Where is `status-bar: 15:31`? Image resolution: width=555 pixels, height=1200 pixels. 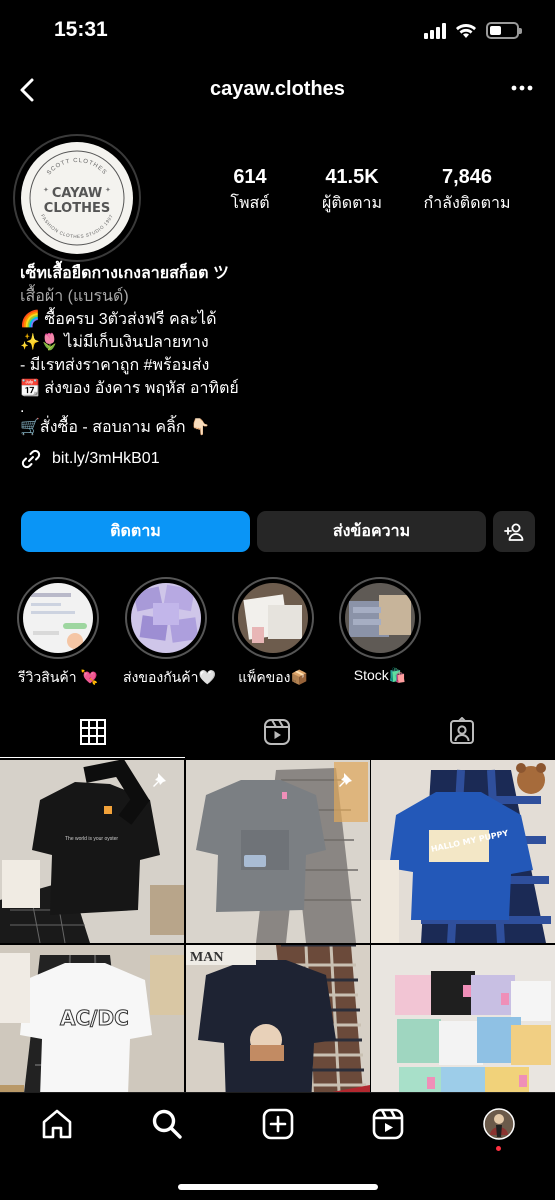 status-bar: 15:31 is located at coordinates (277, 31).